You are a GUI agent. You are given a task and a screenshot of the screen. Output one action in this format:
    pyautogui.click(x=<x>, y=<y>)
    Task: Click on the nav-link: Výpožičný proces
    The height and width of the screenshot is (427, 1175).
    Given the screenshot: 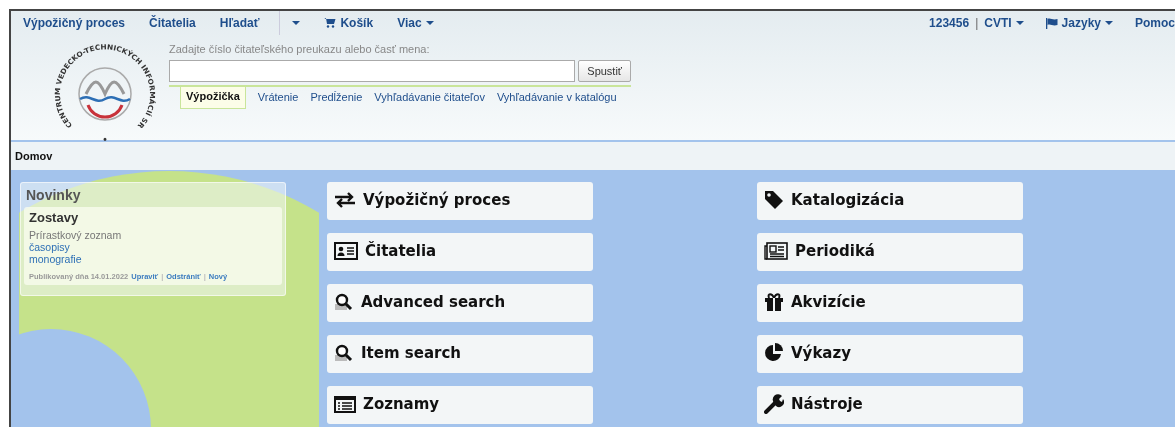 What is the action you would take?
    pyautogui.click(x=74, y=23)
    